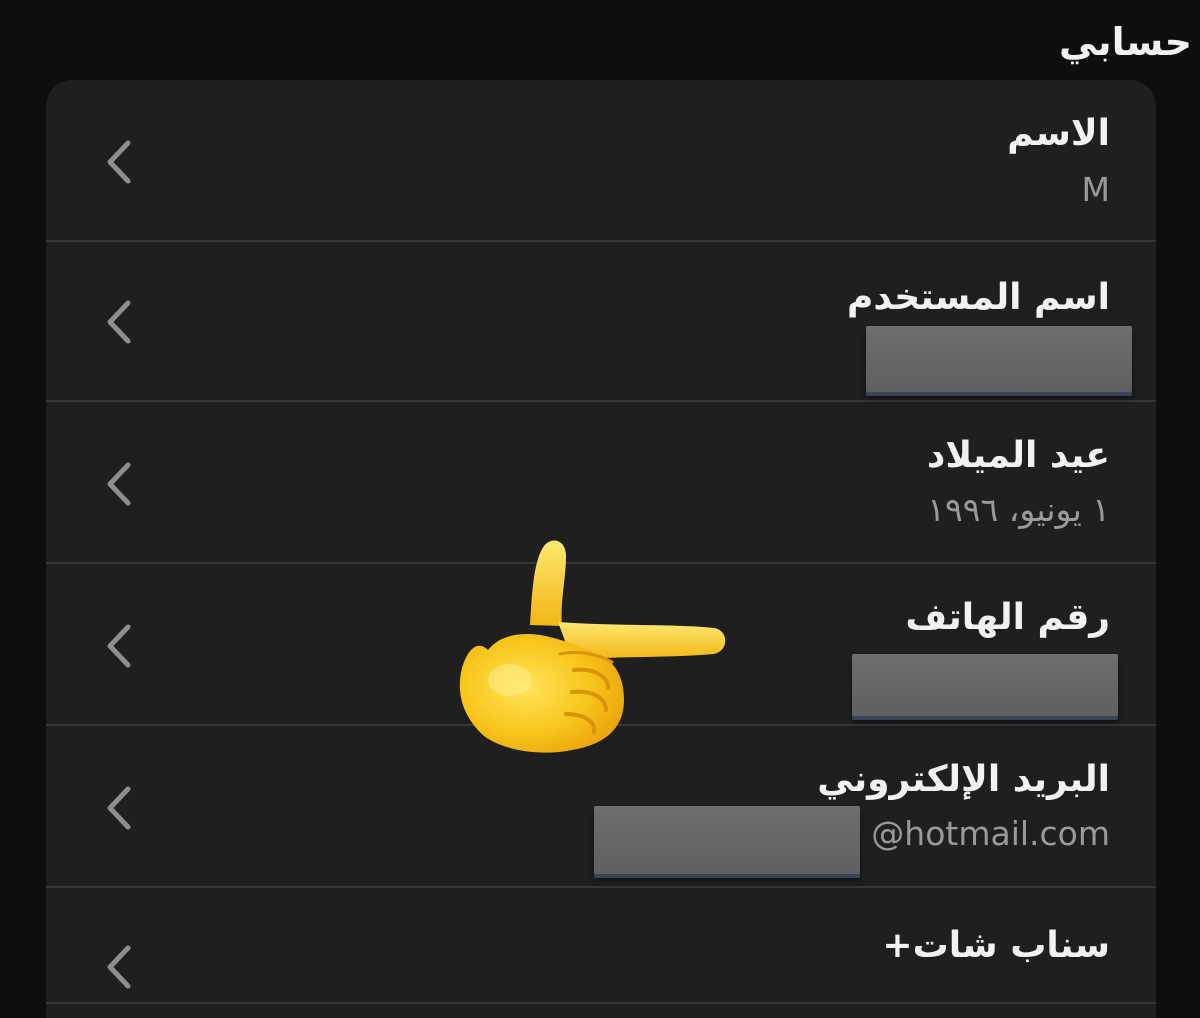  What do you see at coordinates (1018, 509) in the screenshot?
I see `birthday-value: ١ يونيو، ١٩٩٦` at bounding box center [1018, 509].